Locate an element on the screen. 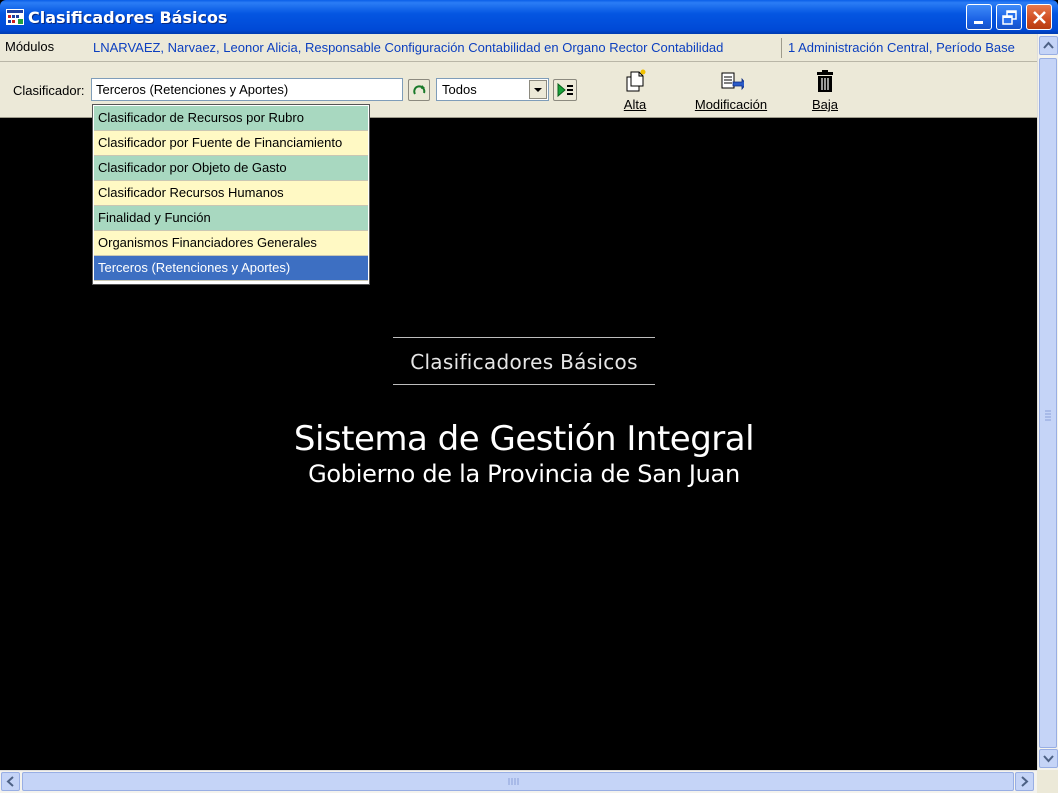  chevron-right-icon is located at coordinates (1025, 781).